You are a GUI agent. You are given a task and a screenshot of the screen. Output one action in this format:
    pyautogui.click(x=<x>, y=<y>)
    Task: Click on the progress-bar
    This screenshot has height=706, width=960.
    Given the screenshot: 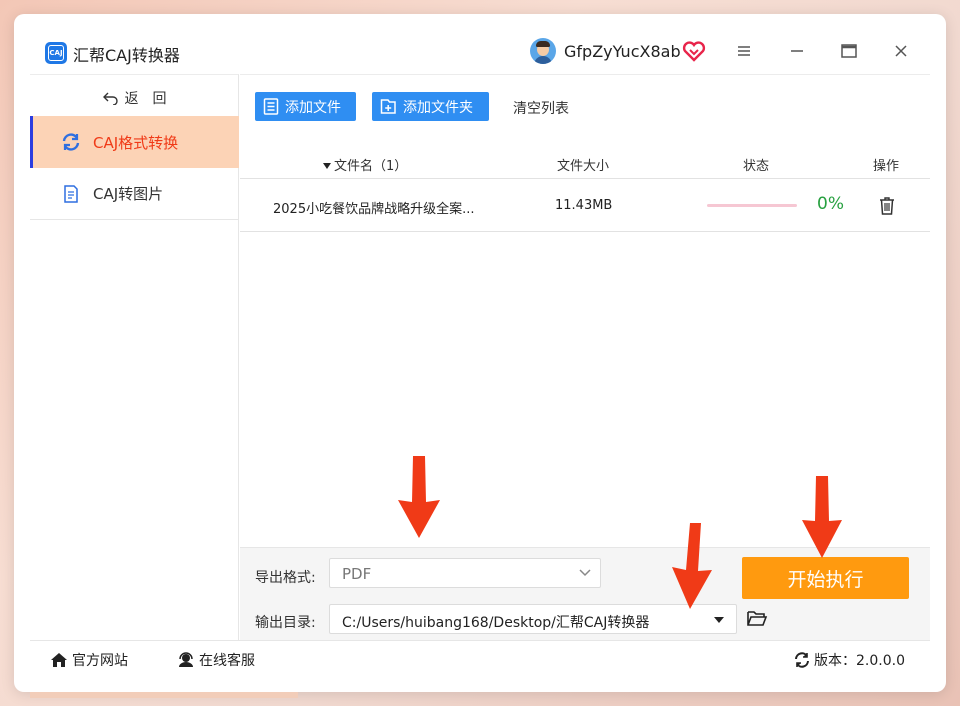 What is the action you would take?
    pyautogui.click(x=752, y=205)
    